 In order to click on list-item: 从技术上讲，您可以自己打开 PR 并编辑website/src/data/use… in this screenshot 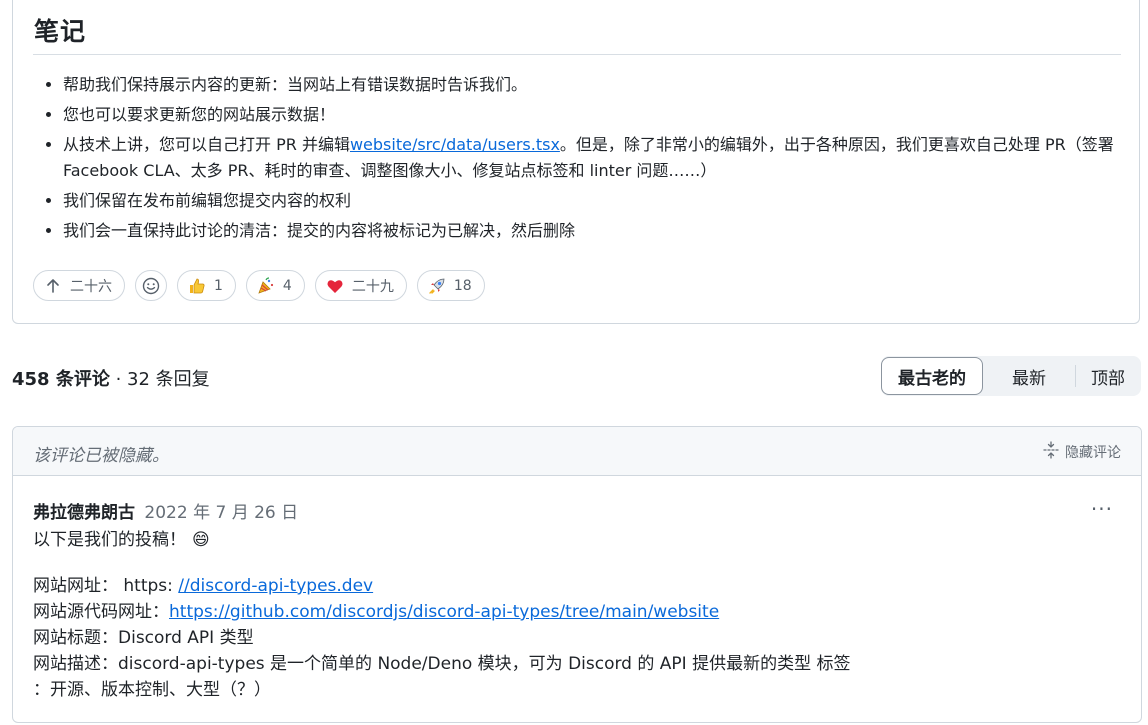, I will do `click(591, 158)`.